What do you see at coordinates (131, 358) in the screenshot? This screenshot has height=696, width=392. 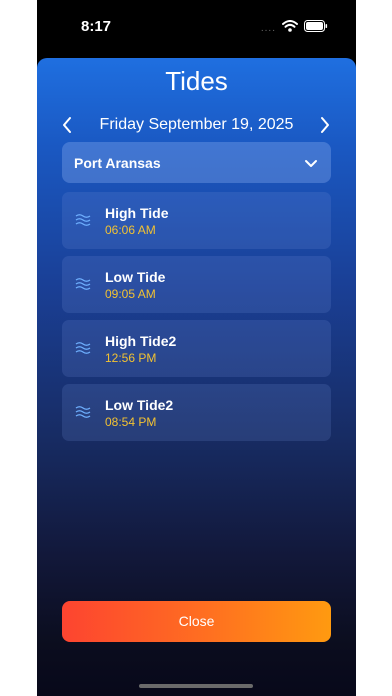 I see `tide-time: 12:56 PM` at bounding box center [131, 358].